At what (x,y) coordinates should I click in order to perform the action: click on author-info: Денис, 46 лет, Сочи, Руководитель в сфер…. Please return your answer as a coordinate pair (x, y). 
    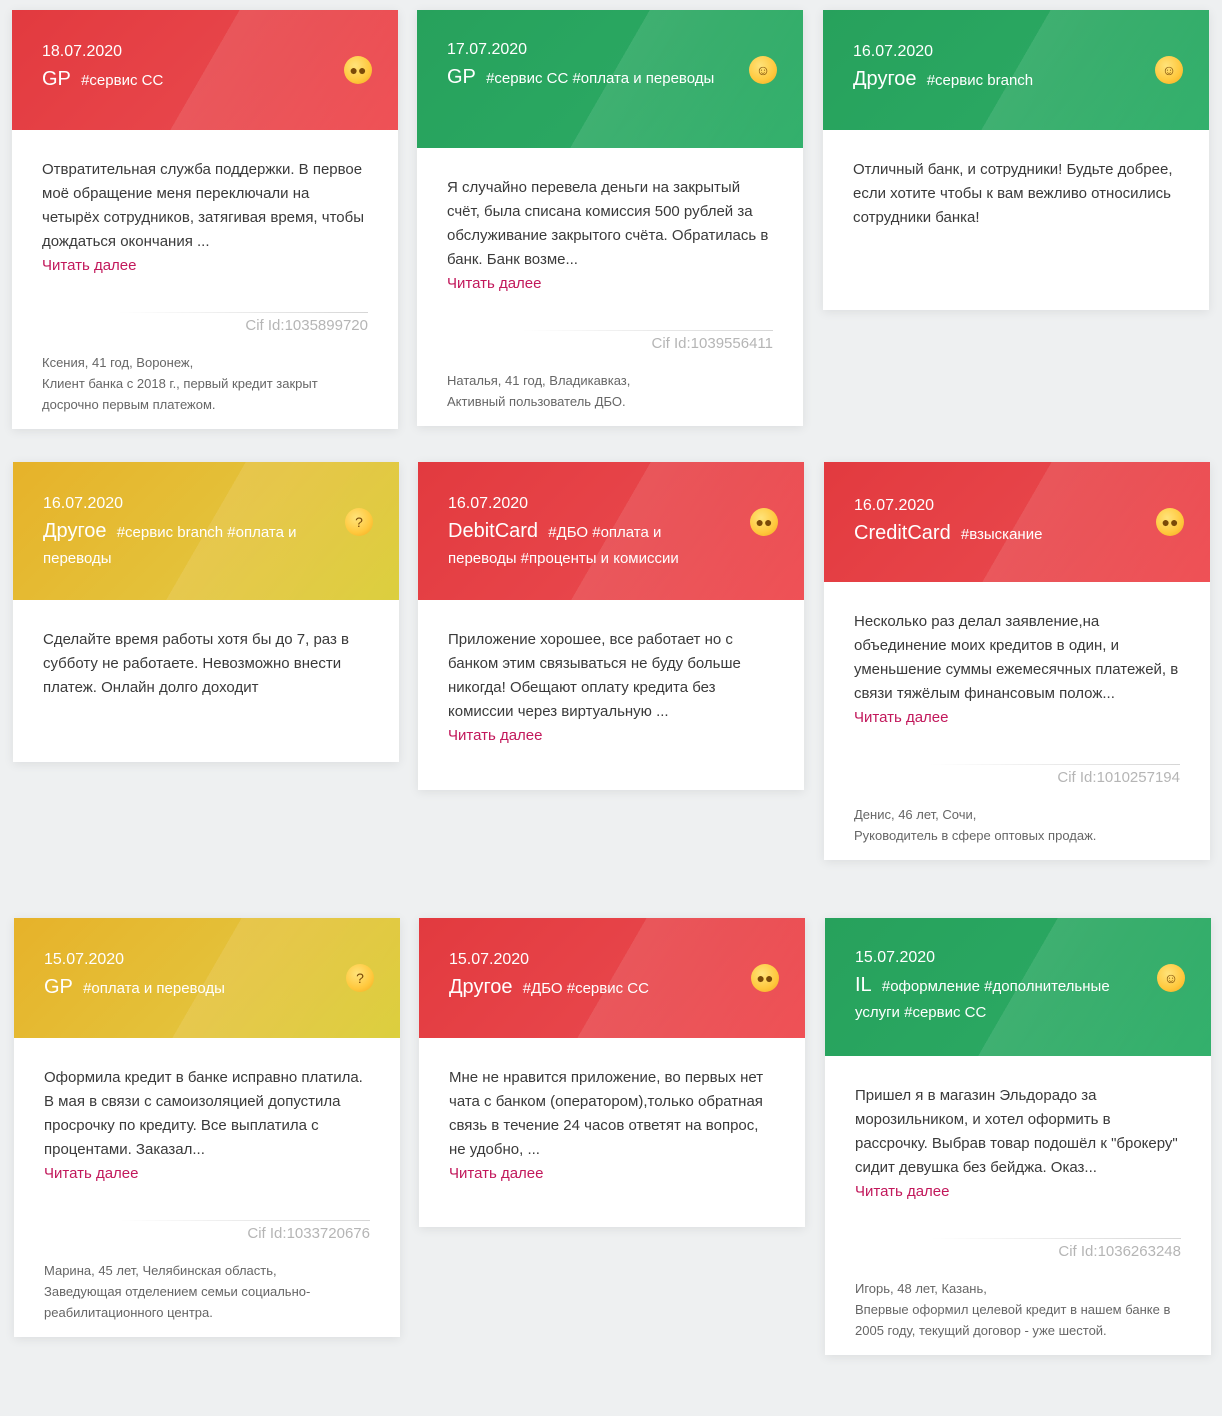
    Looking at the image, I should click on (1017, 832).